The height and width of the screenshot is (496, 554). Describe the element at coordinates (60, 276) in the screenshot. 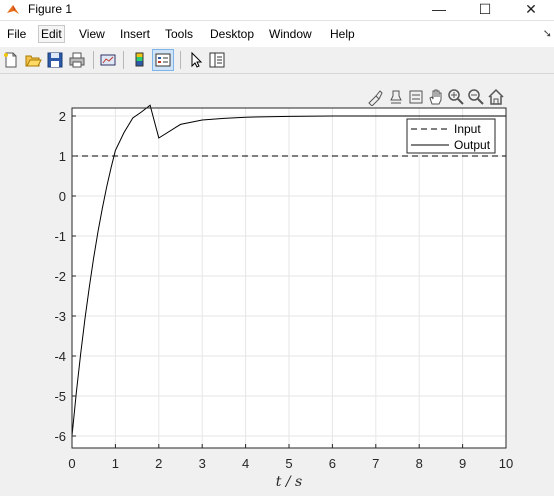

I see `y-tick-label: -2` at that location.